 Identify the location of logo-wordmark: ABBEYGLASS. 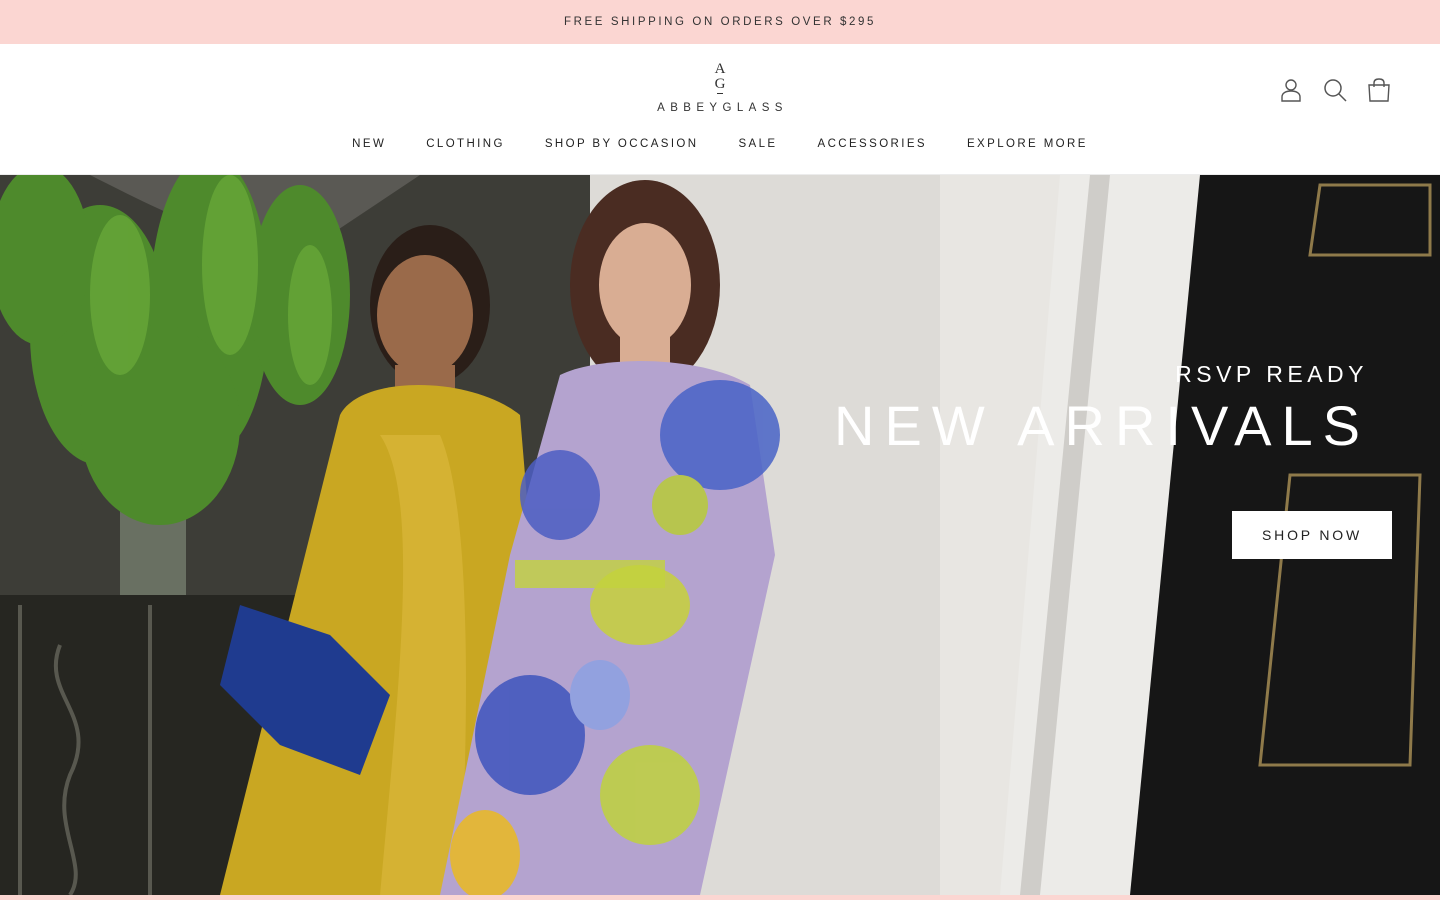
(722, 108).